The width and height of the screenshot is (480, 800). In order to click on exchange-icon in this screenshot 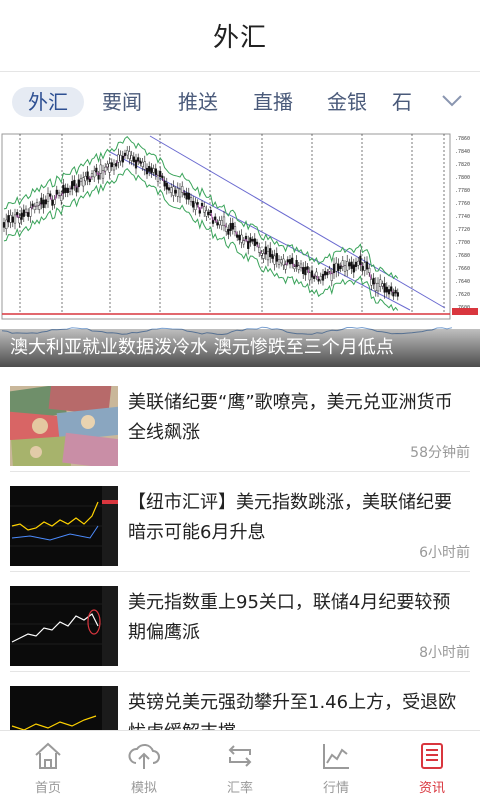, I will do `click(240, 756)`.